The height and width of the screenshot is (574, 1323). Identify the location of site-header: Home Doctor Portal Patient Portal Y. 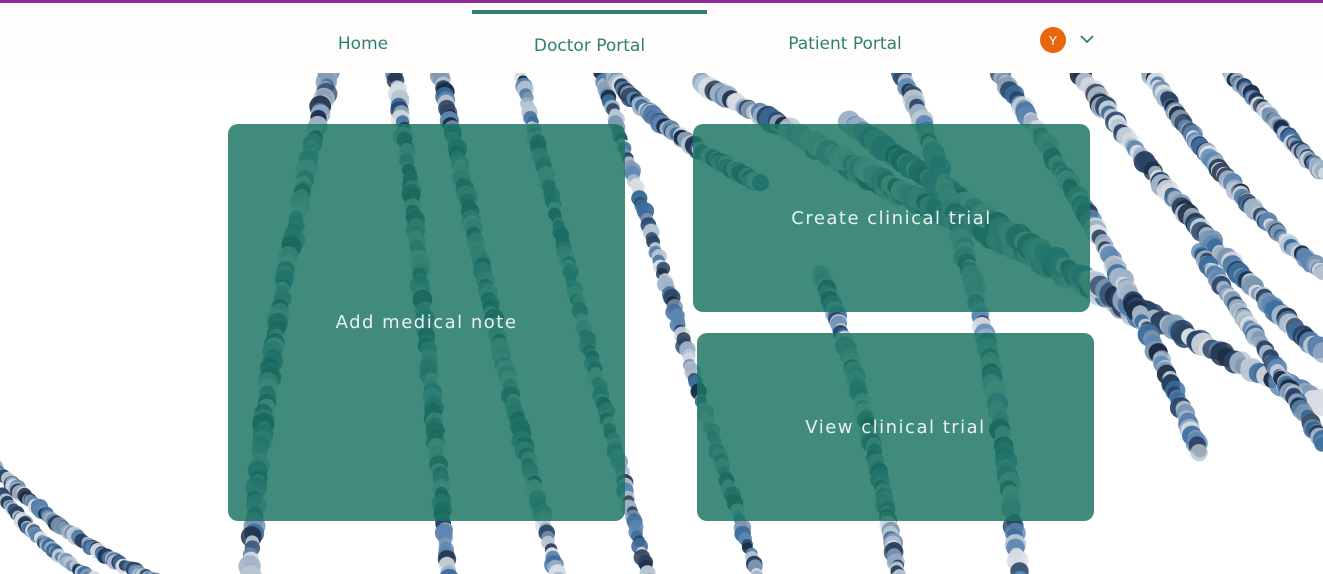
(661, 38).